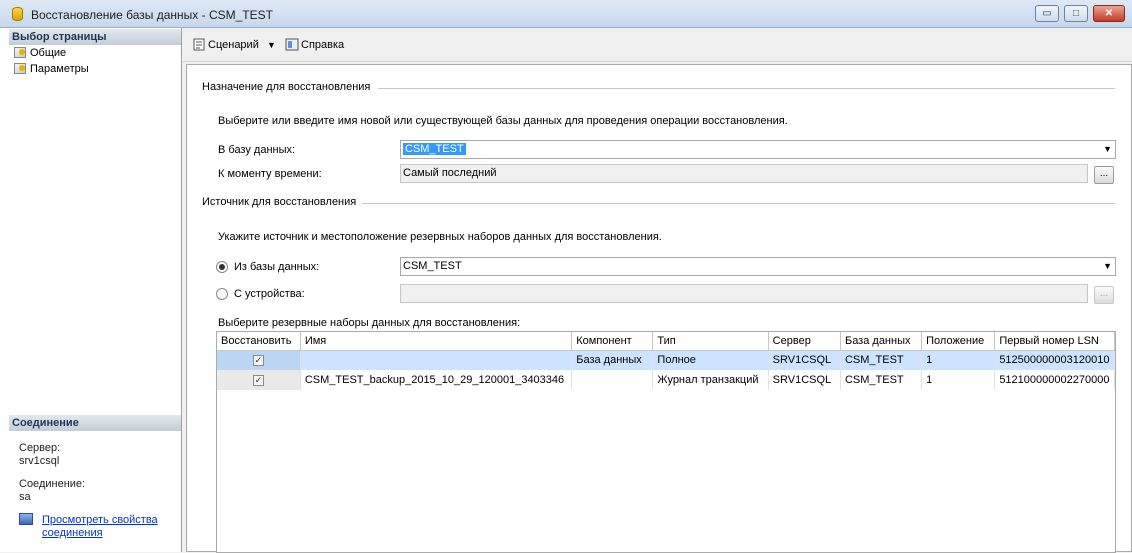 The width and height of the screenshot is (1132, 553). What do you see at coordinates (710, 360) in the screenshot?
I see `type-cell: Полное` at bounding box center [710, 360].